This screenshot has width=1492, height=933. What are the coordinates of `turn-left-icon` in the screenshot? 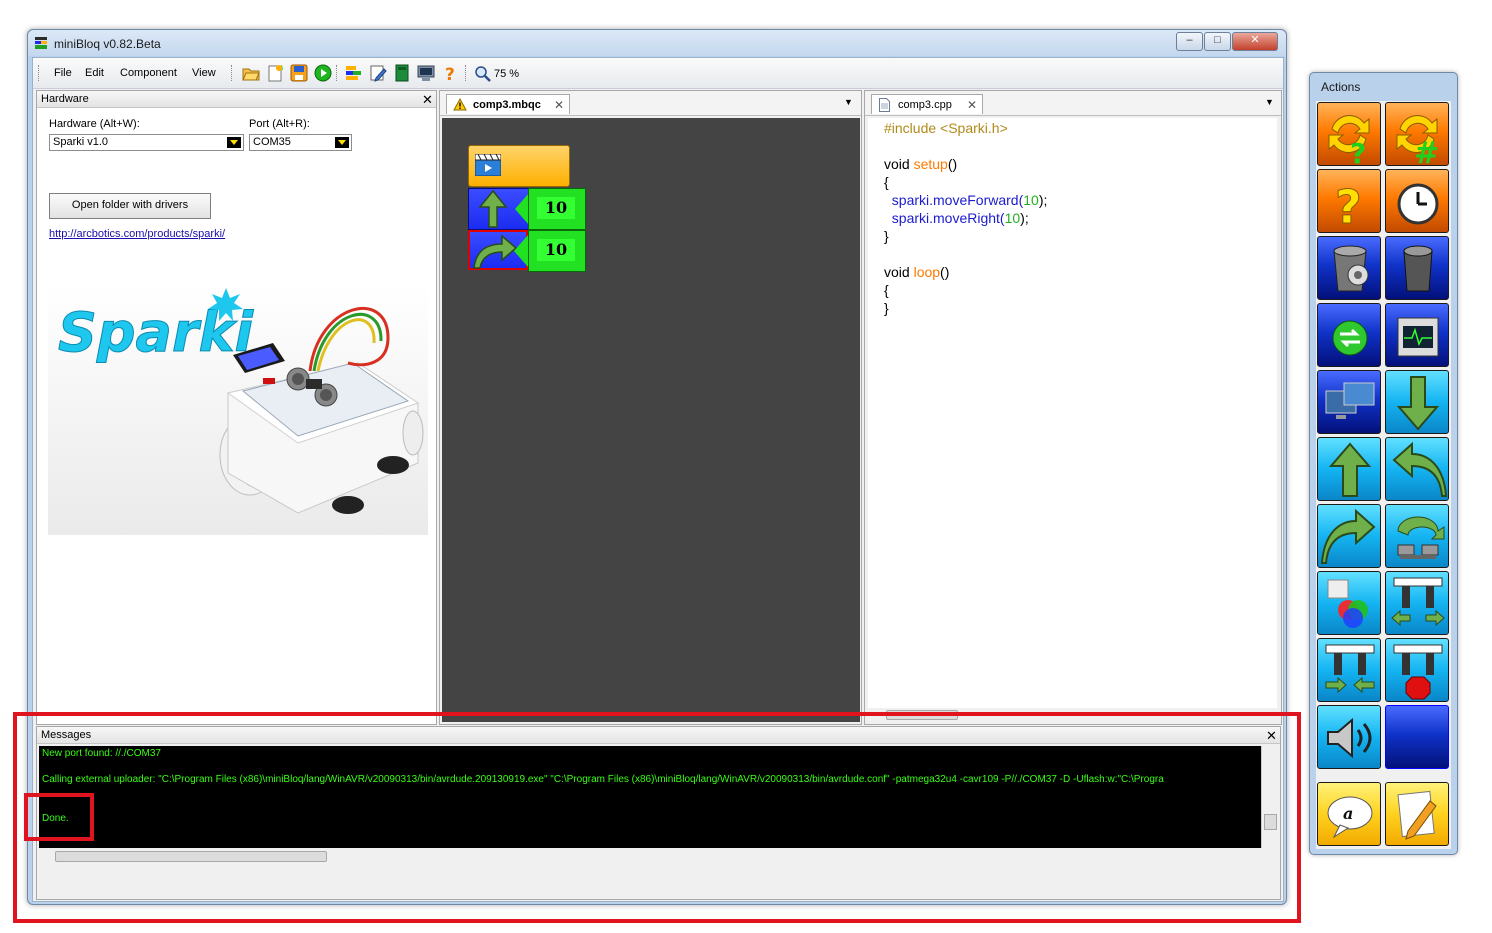 It's located at (1417, 469).